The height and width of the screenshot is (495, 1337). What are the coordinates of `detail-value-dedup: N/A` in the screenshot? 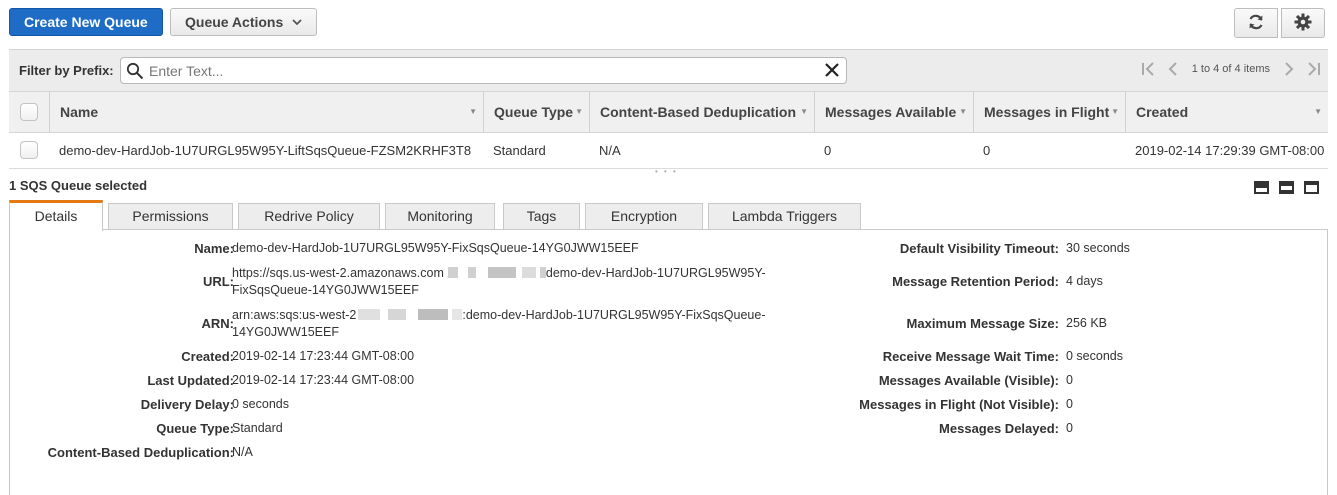 It's located at (242, 452).